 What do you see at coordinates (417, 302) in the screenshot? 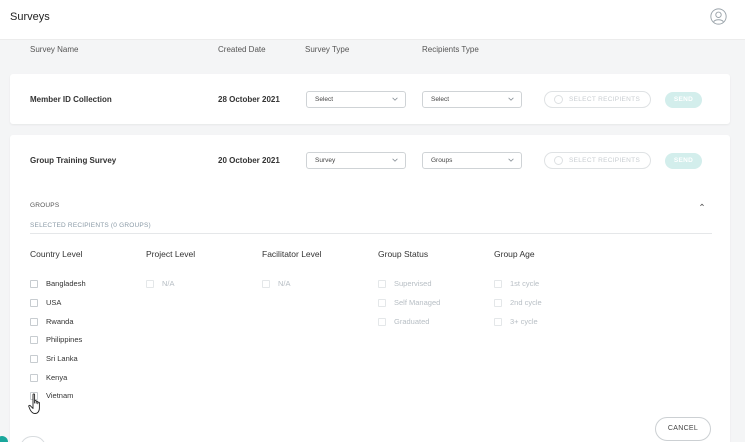
I see `option-label: Self Managed` at bounding box center [417, 302].